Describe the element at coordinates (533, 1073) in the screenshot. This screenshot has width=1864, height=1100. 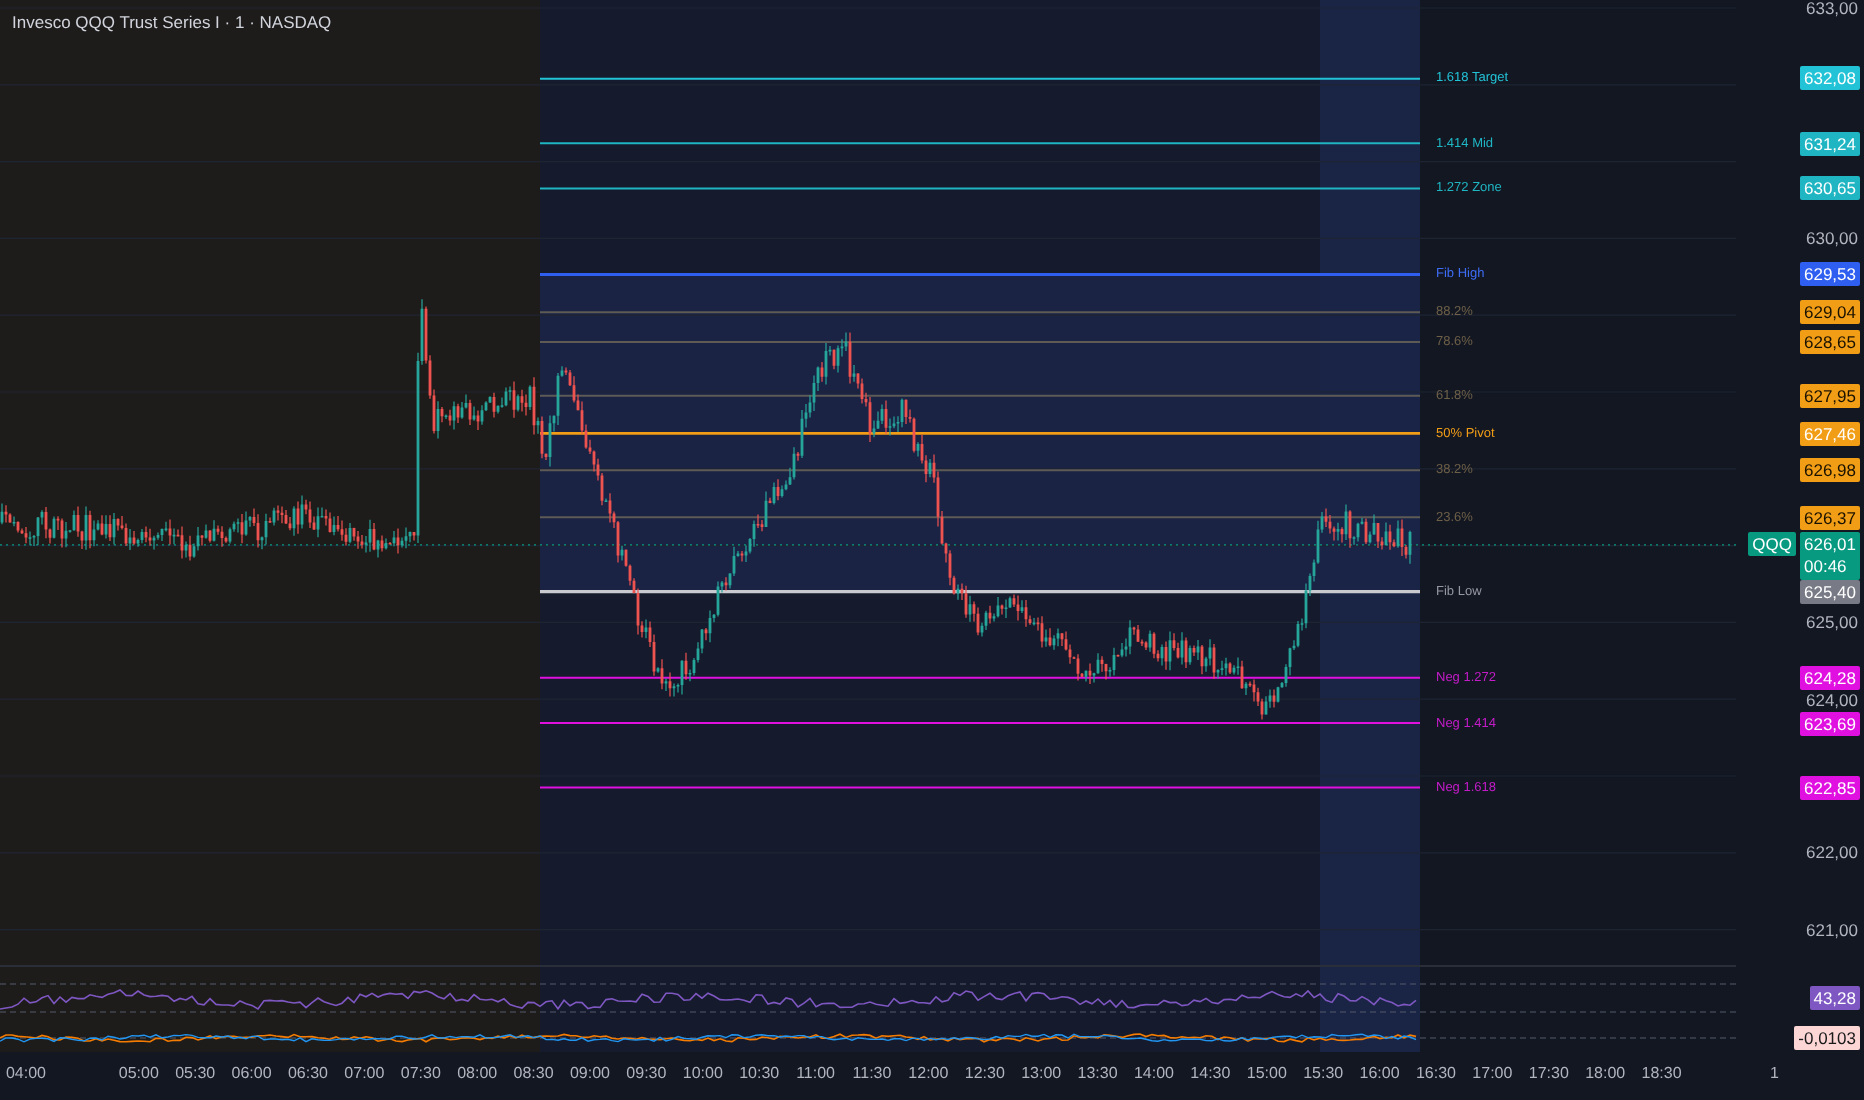
I see `time-tick: 08:30` at that location.